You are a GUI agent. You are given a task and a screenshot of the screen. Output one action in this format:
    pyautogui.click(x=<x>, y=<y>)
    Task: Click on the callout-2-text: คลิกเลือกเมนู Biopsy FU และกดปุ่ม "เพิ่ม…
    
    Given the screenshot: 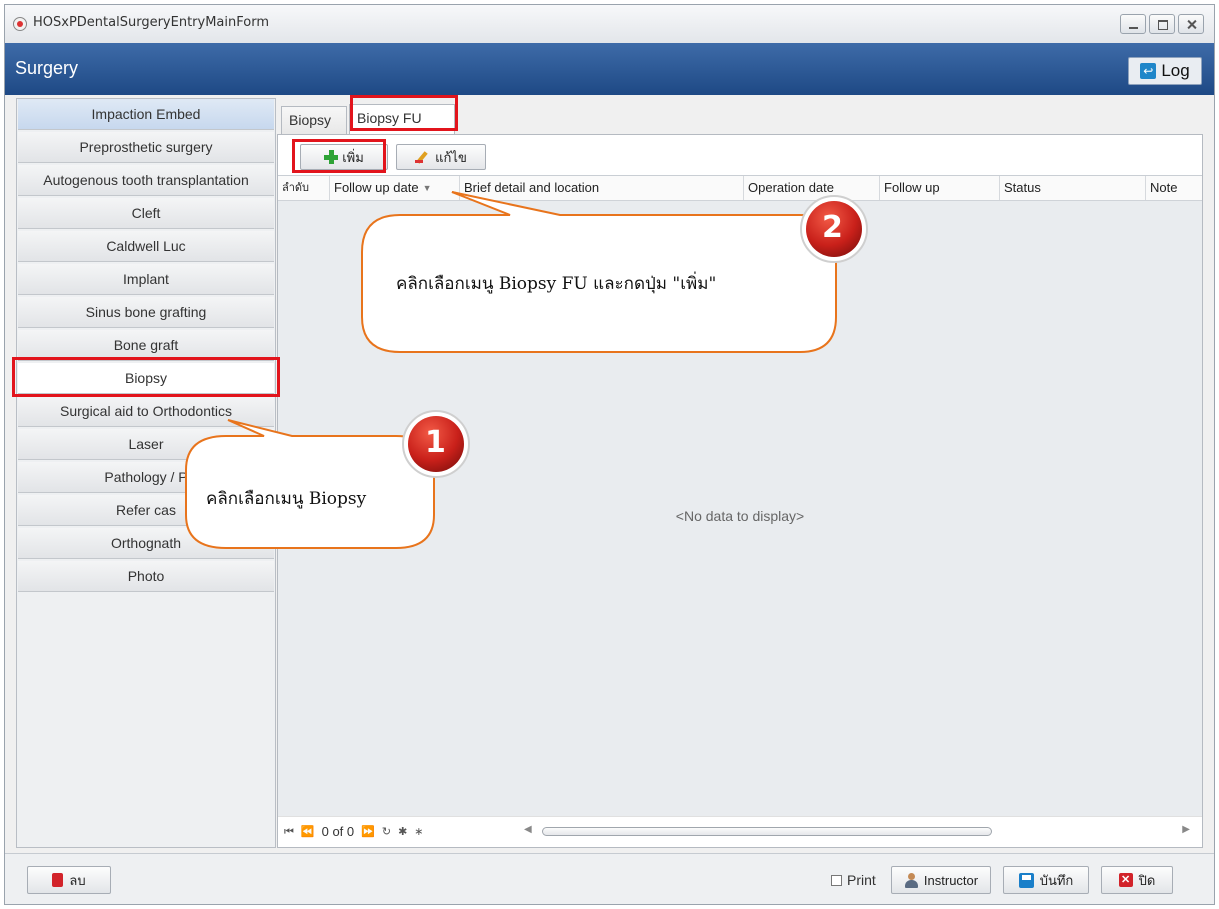 What is the action you would take?
    pyautogui.click(x=556, y=284)
    